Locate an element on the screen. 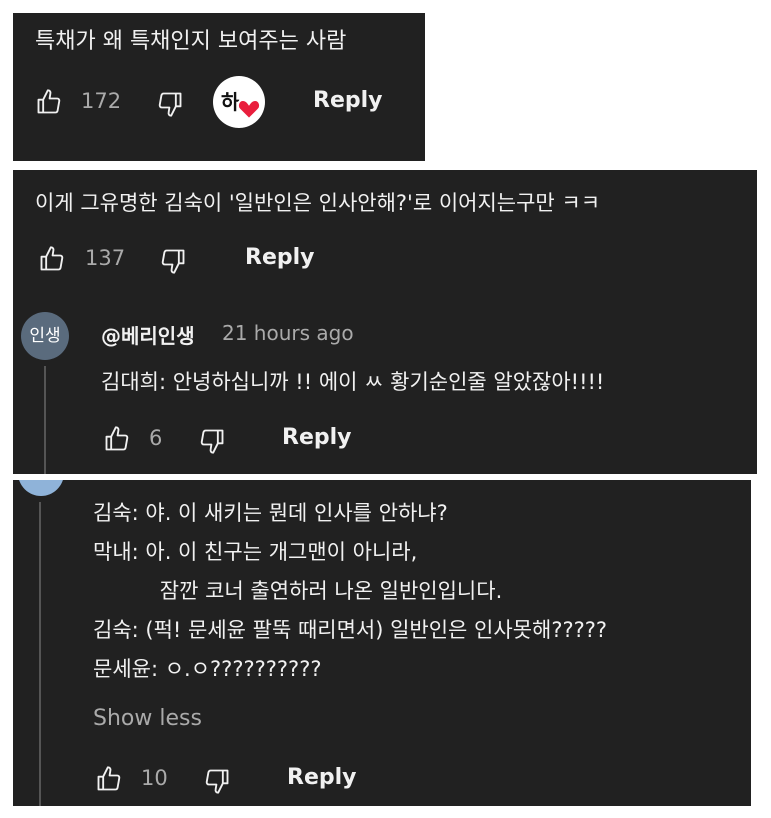  heart-icon is located at coordinates (249, 109).